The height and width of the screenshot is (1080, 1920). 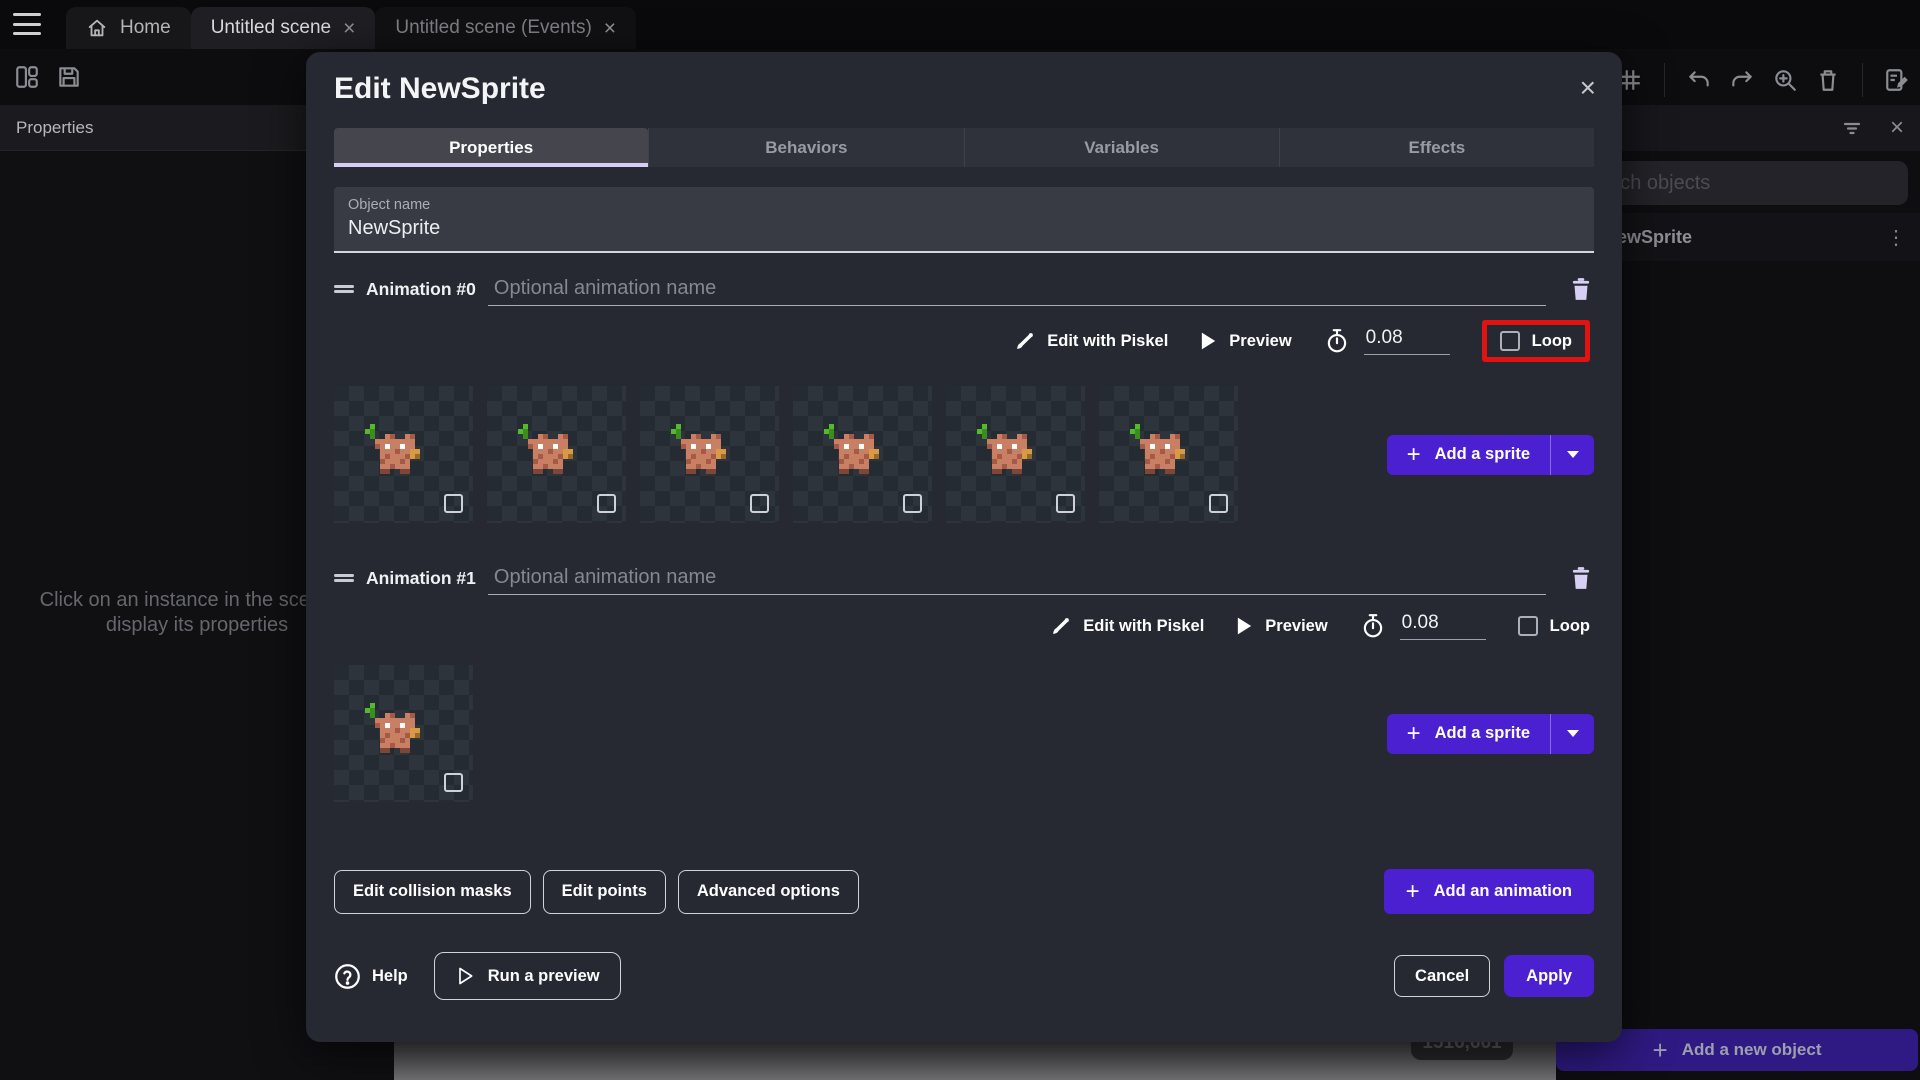 What do you see at coordinates (394, 228) in the screenshot?
I see `object-name-field-value: NewSprite` at bounding box center [394, 228].